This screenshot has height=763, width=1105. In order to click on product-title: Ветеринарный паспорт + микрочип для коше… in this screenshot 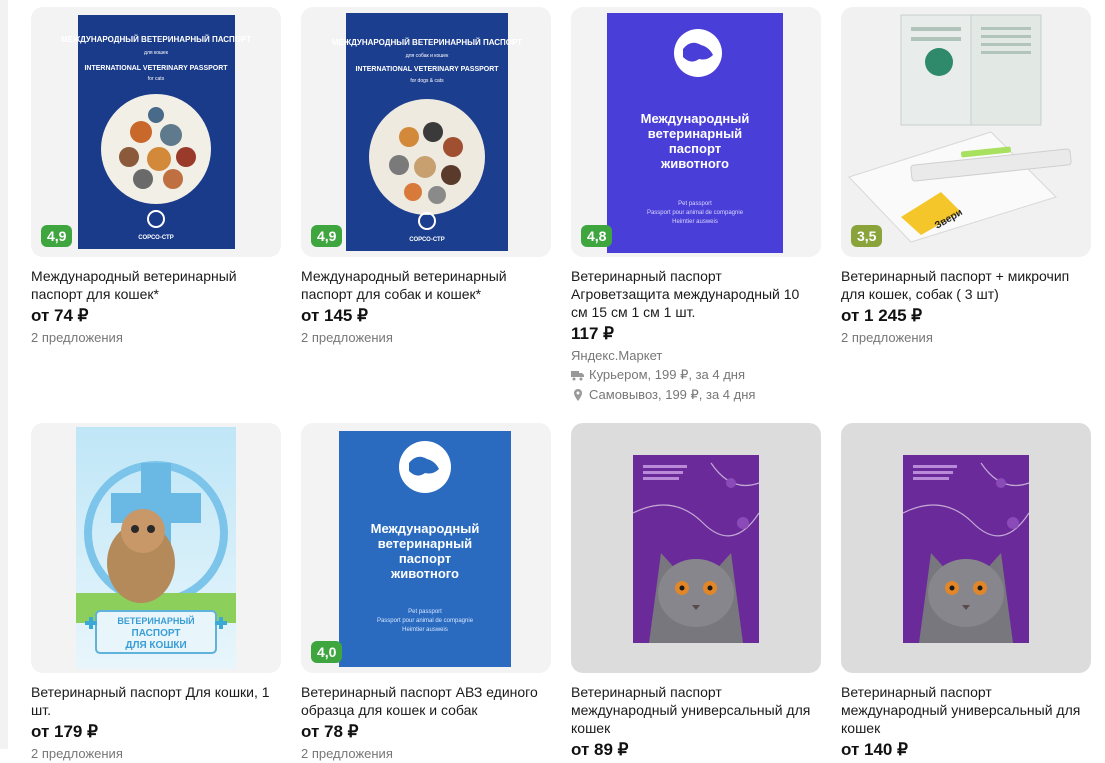, I will do `click(964, 285)`.